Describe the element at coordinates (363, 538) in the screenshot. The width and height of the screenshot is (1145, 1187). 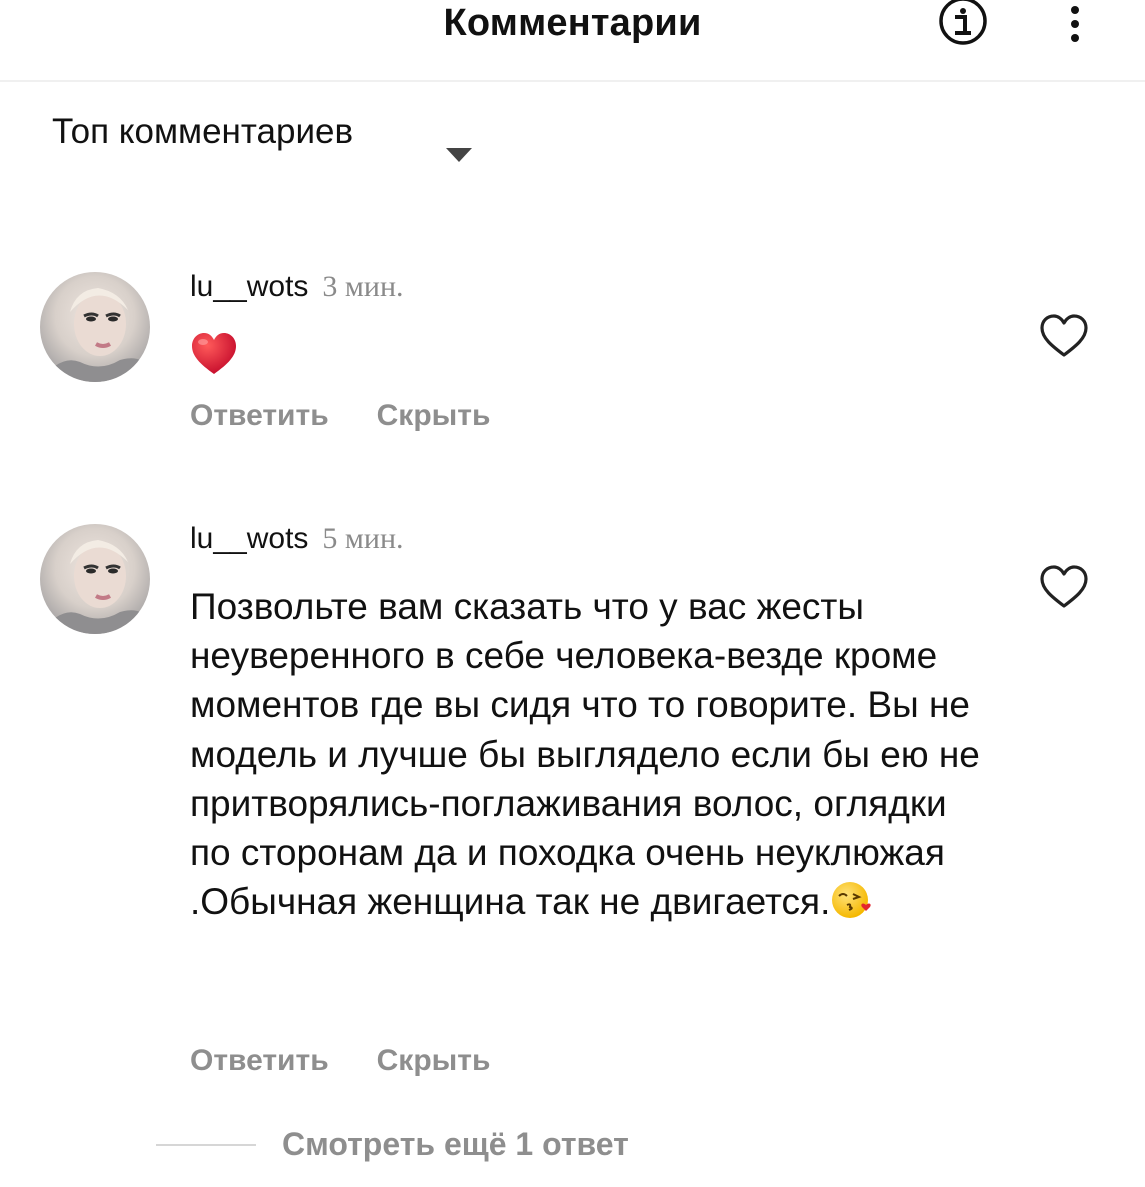
I see `timestamp: 5 мин.` at that location.